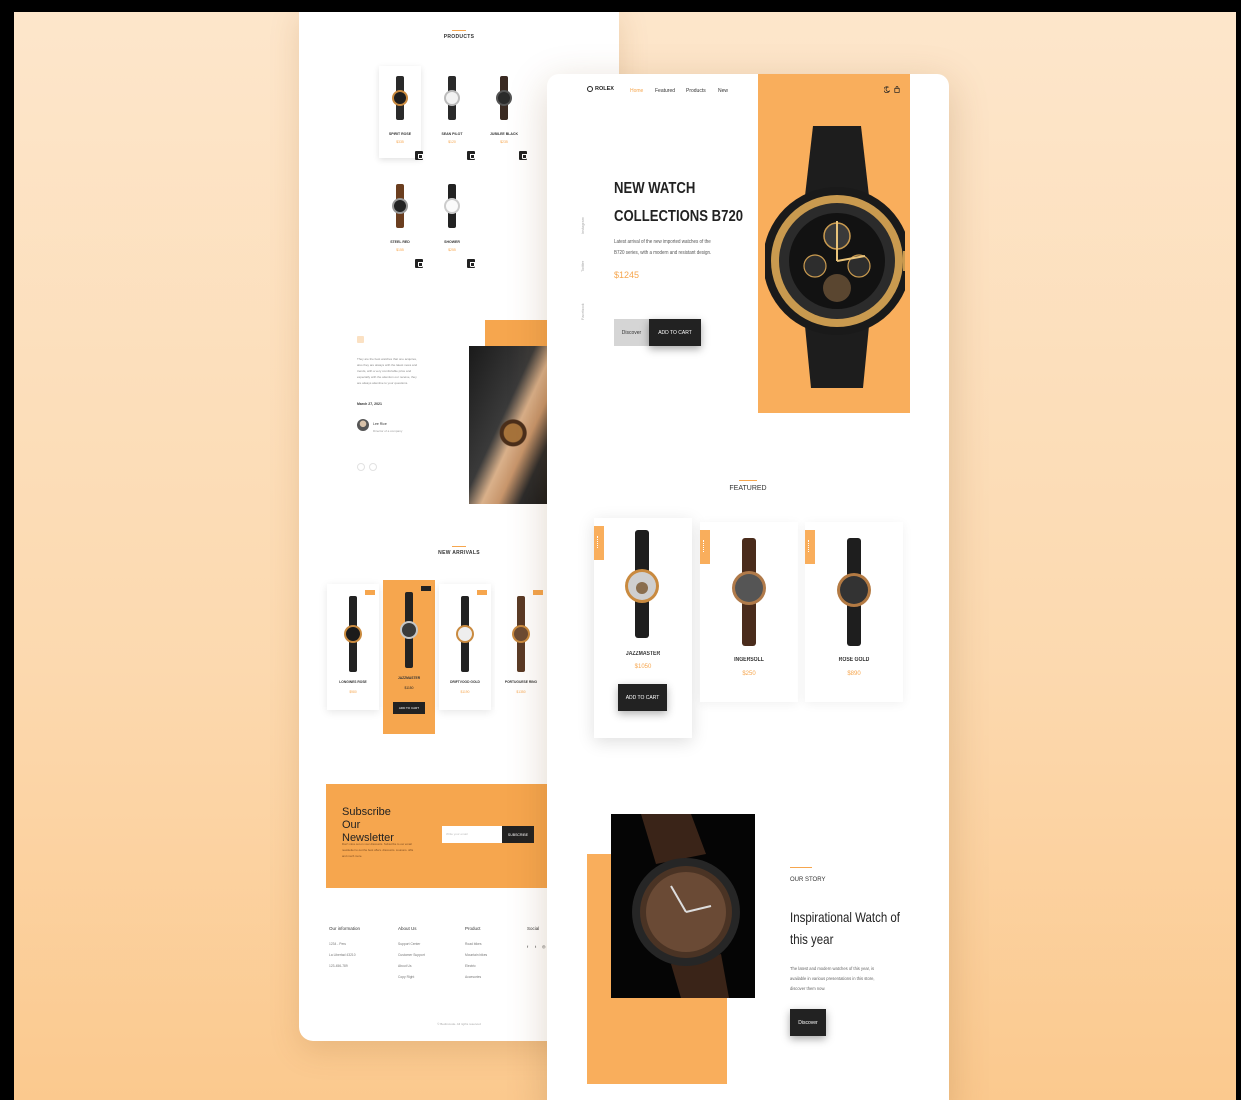  I want to click on instagram-icon: ◎, so click(544, 946).